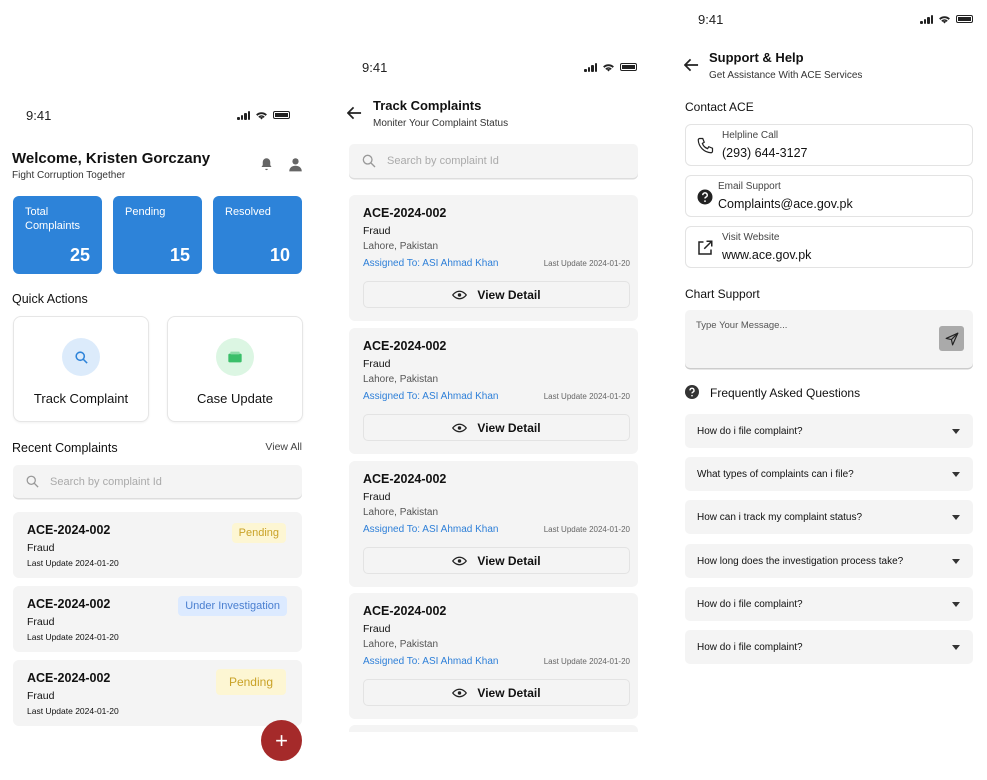 Image resolution: width=987 pixels, height=780 pixels. I want to click on stat-label: Resolved, so click(248, 212).